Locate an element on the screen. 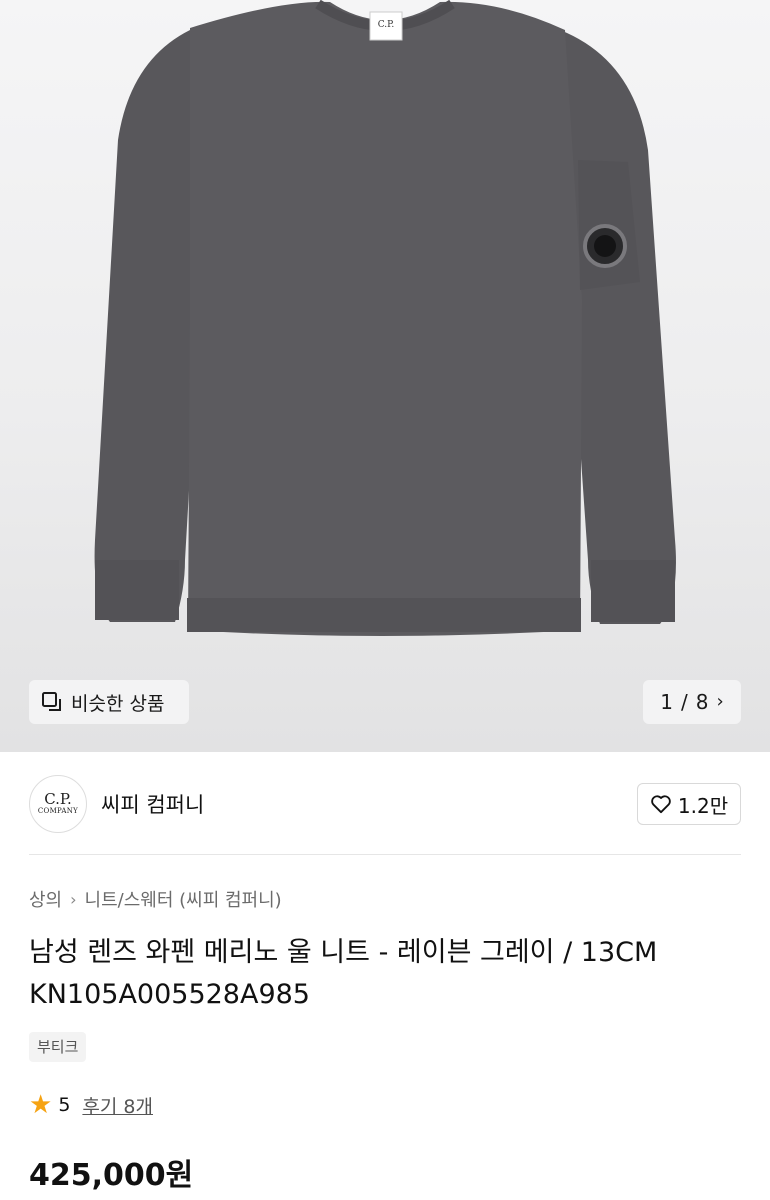  svg-text: C.P. is located at coordinates (386, 25).